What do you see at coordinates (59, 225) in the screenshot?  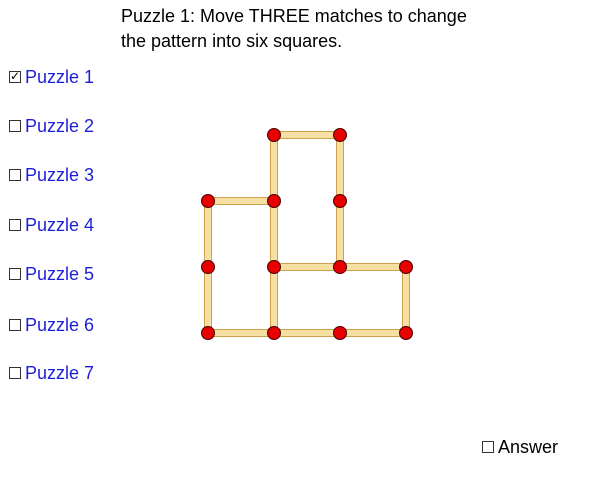 I see `puzzle-4-label: Puzzle 4` at bounding box center [59, 225].